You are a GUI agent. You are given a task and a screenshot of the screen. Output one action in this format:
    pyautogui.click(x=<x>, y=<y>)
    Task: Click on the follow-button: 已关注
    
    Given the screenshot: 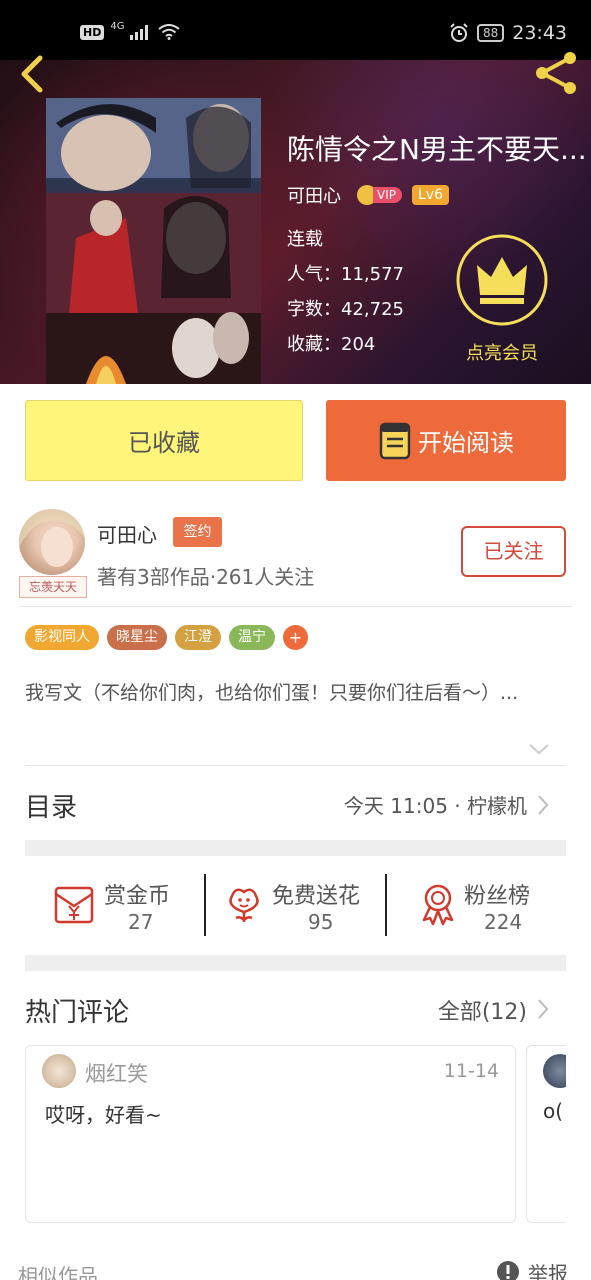 What is the action you would take?
    pyautogui.click(x=513, y=551)
    